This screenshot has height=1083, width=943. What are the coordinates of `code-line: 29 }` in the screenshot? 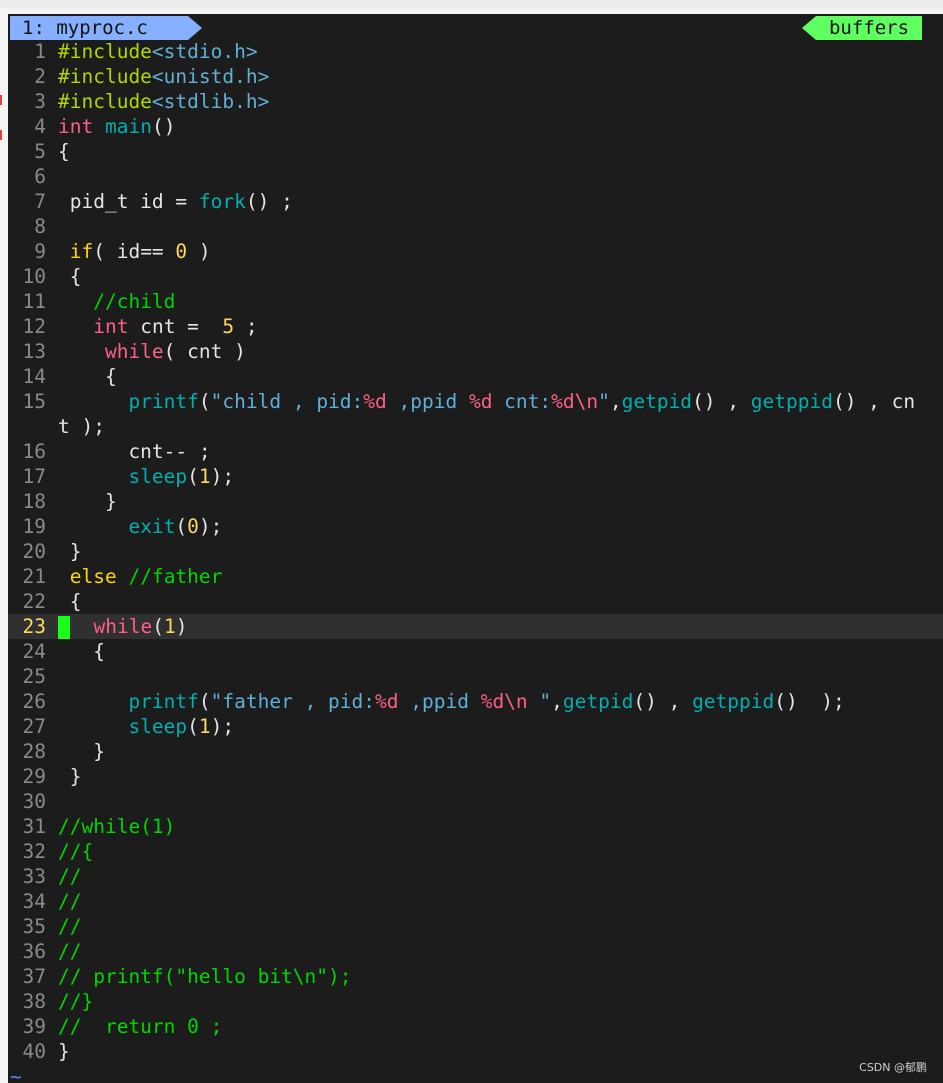 It's located at (475, 776).